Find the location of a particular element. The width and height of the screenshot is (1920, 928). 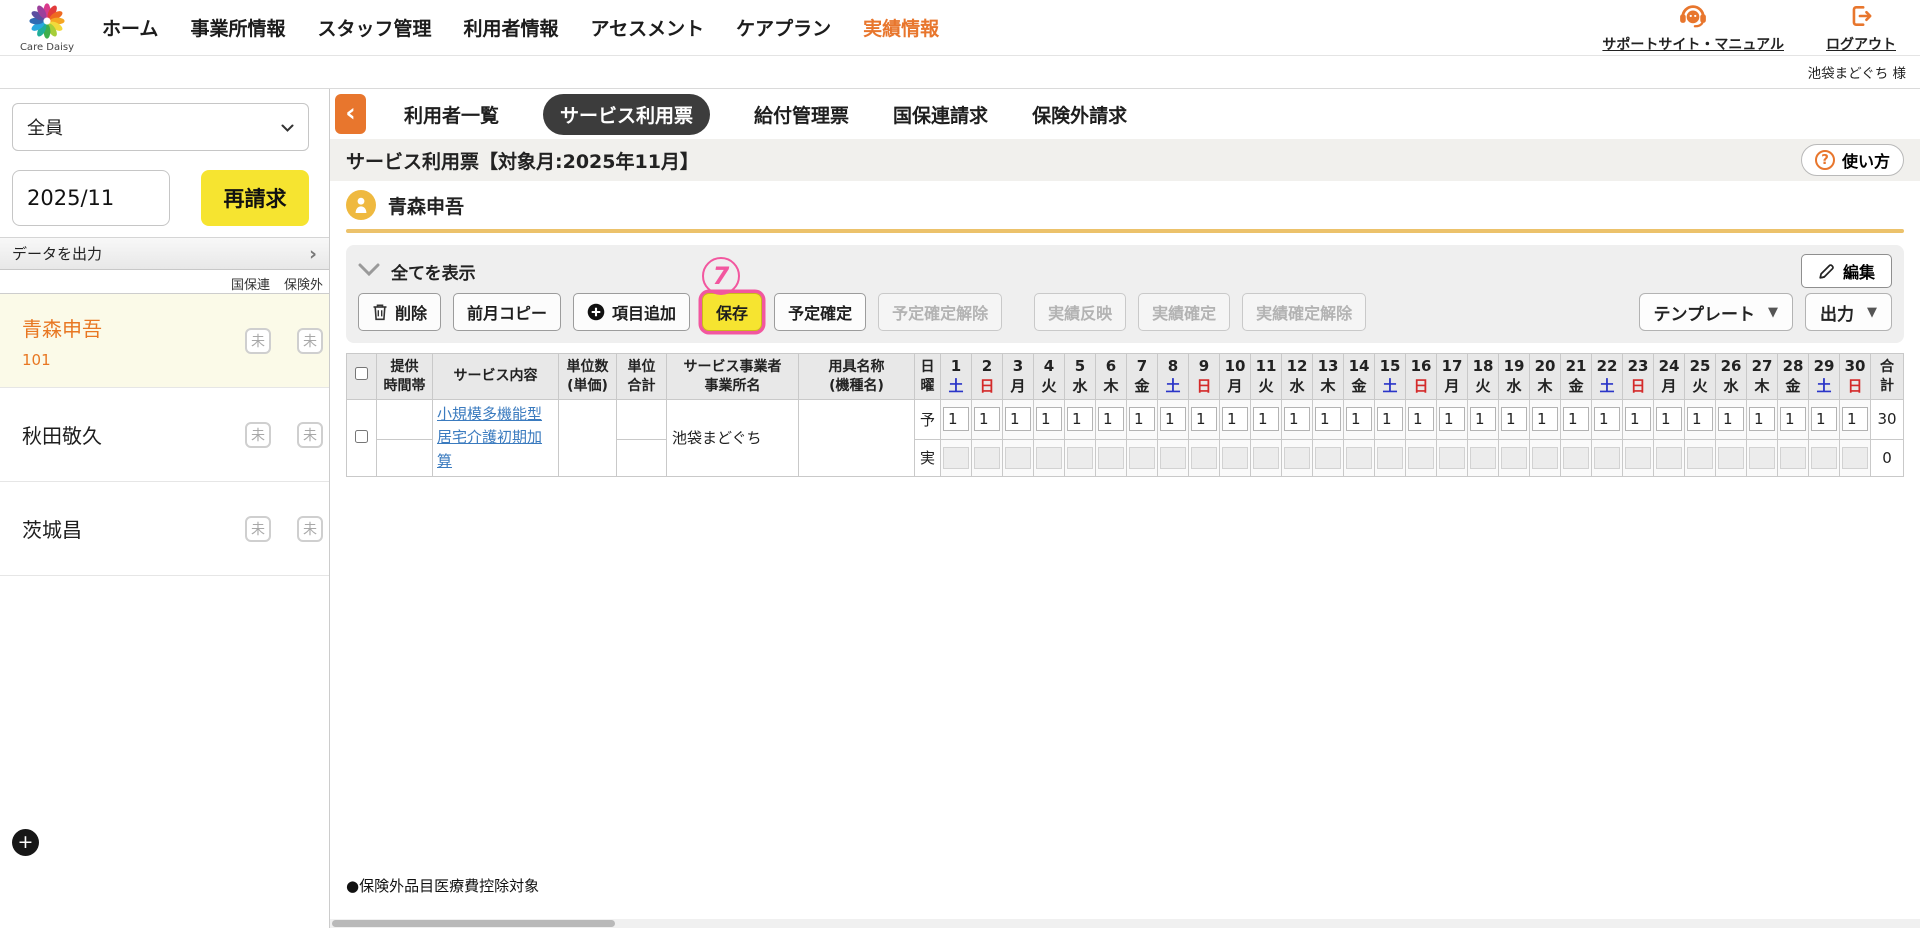

confirm-plan-button: 予定確定 is located at coordinates (820, 312).